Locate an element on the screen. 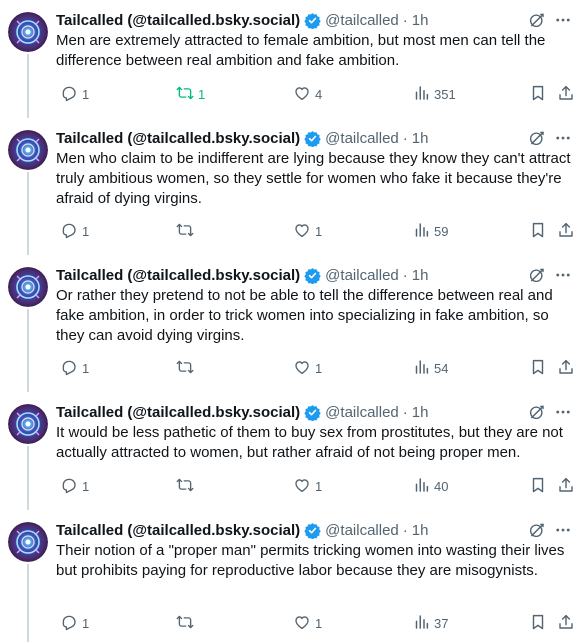 This screenshot has height=642, width=581. views-button: 54 is located at coordinates (428, 368).